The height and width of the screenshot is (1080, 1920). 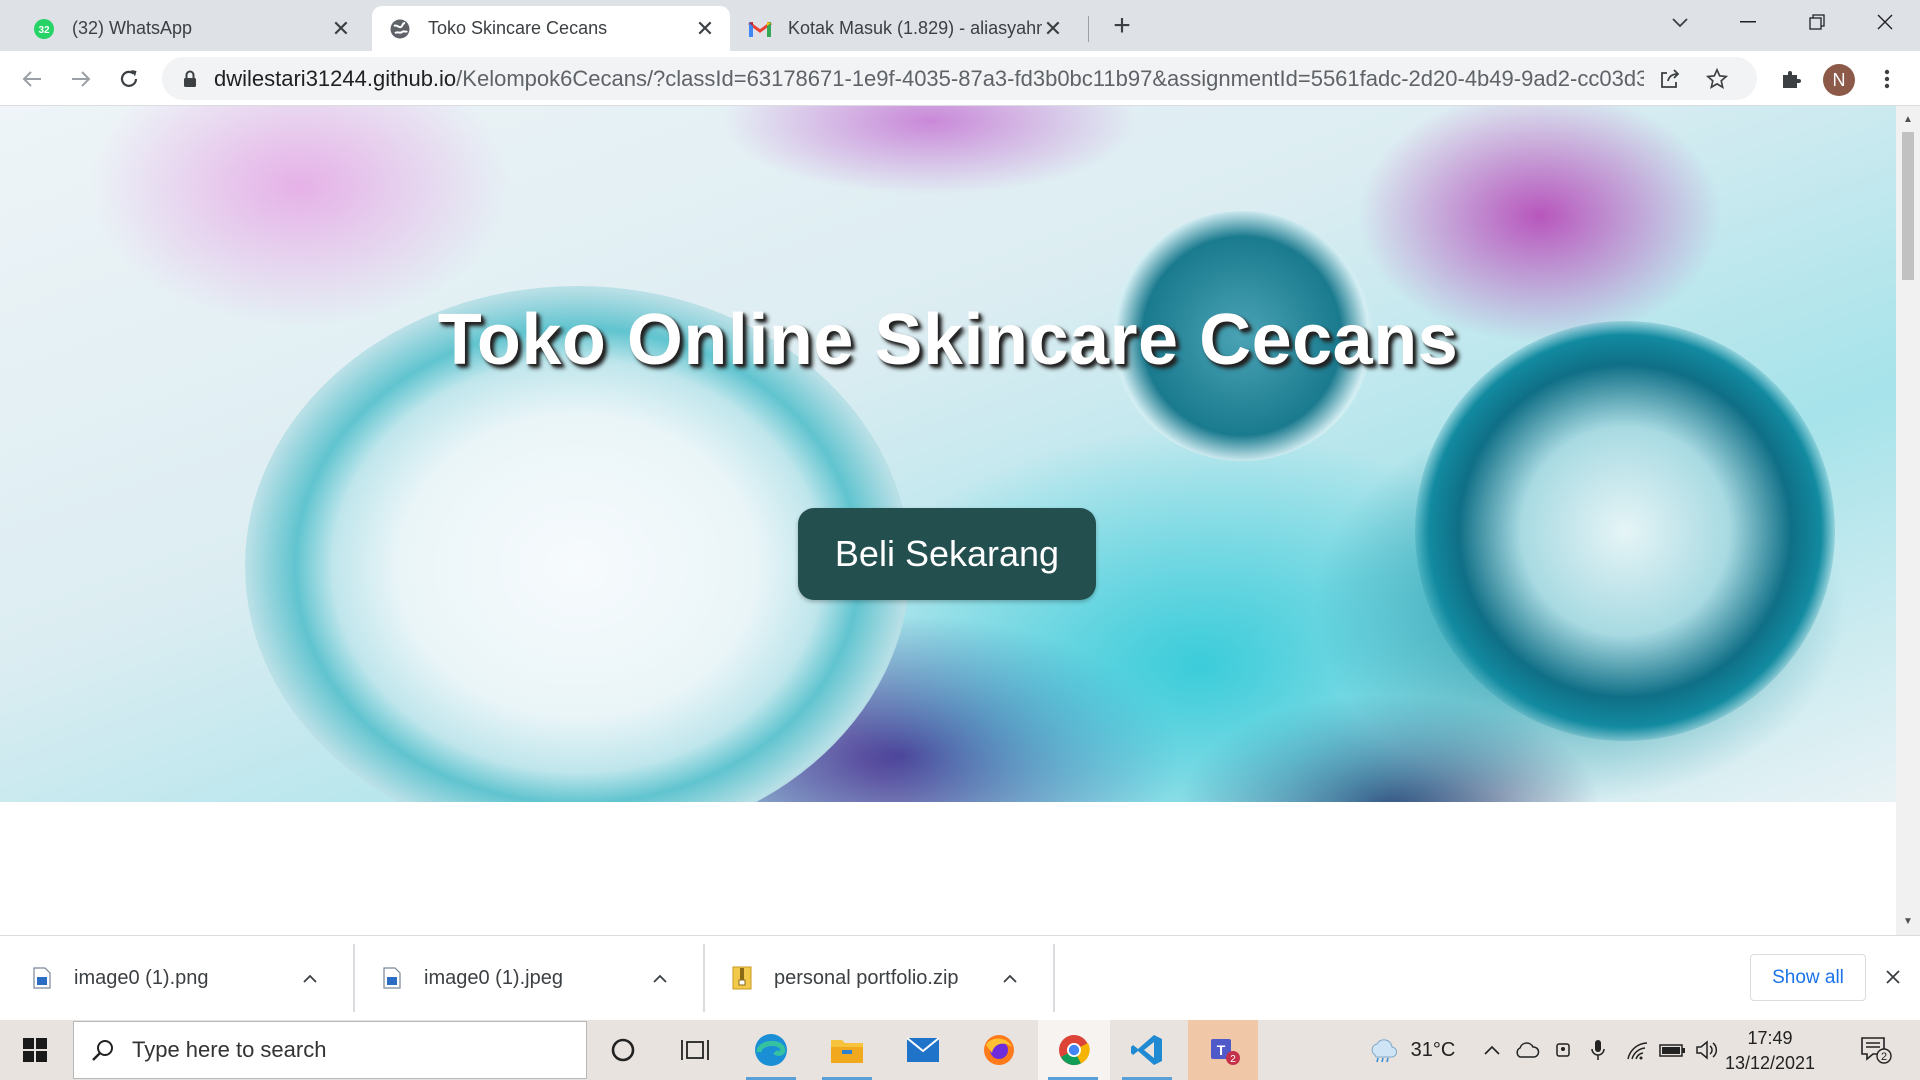 What do you see at coordinates (948, 340) in the screenshot?
I see `hero-title: Toko Online Skincare Cecans` at bounding box center [948, 340].